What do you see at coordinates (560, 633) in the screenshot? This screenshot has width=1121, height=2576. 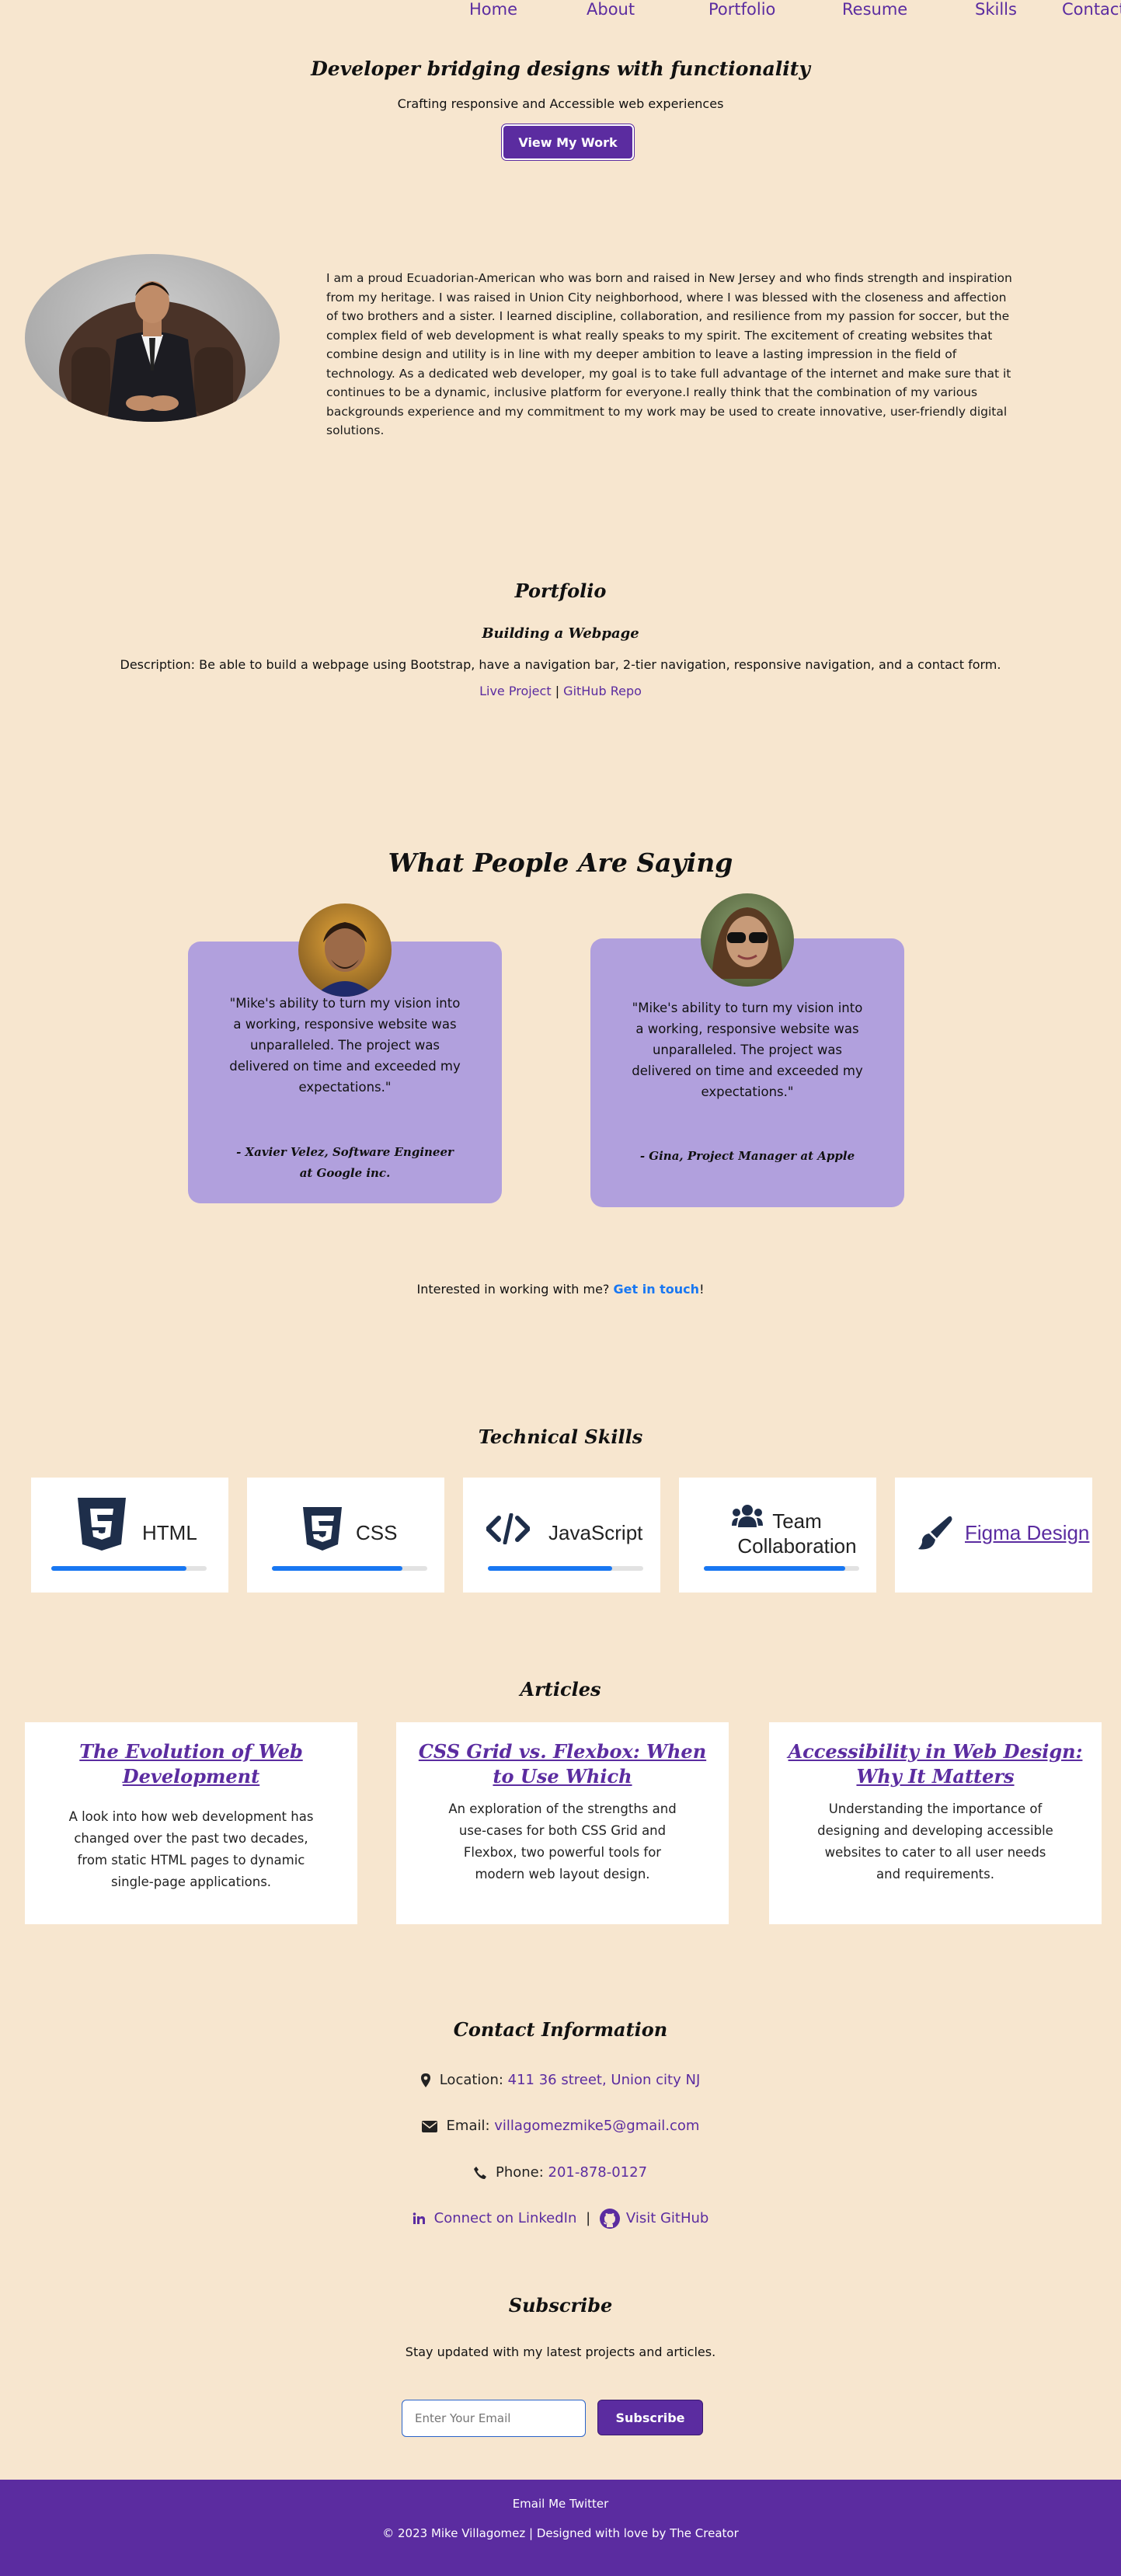 I see `project-title: Building a Webpage` at bounding box center [560, 633].